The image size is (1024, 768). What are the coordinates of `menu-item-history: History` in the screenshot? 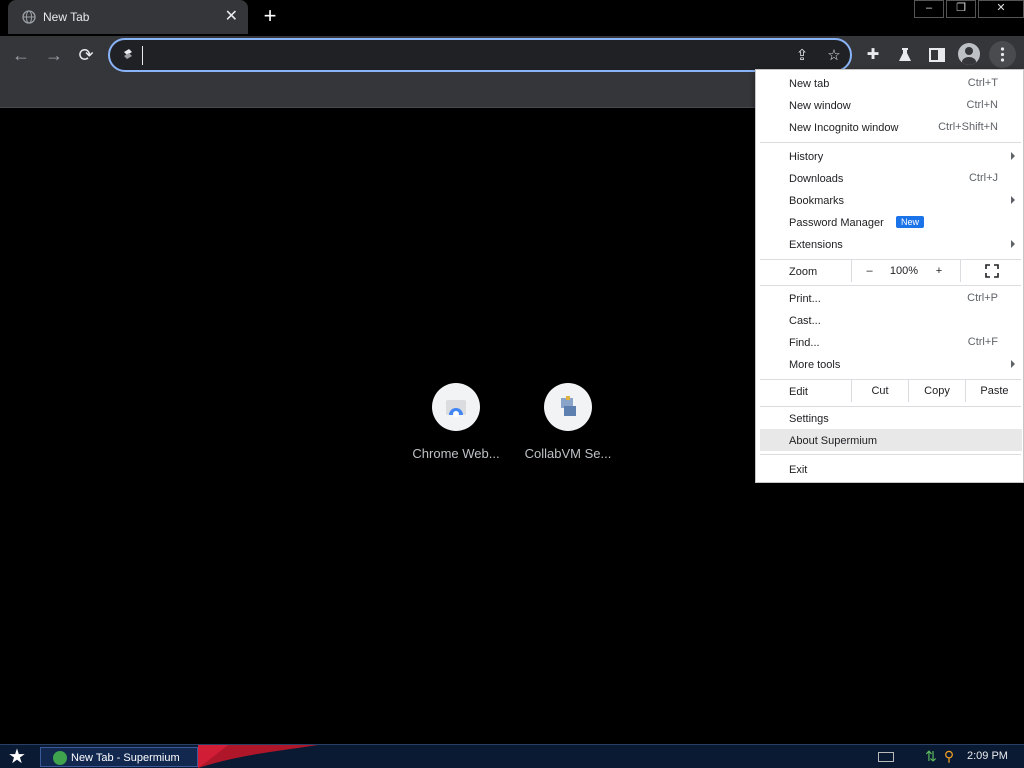 It's located at (889, 156).